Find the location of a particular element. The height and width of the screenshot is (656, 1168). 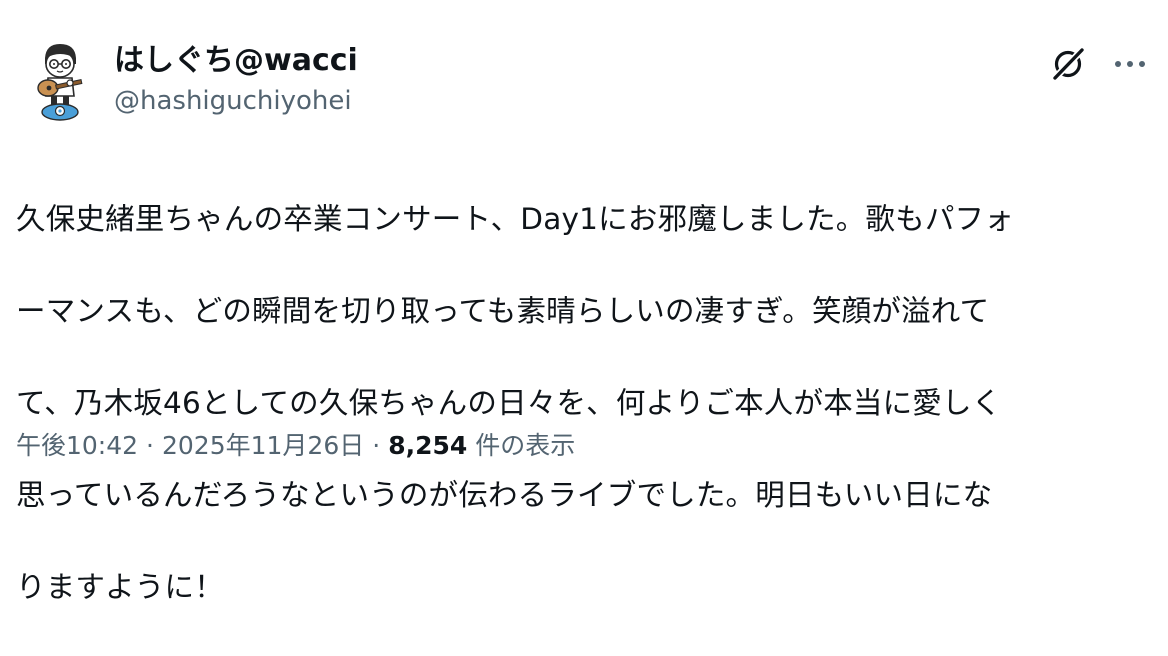

tweet-text-line: て、乃木坂46としての久保ちゃんの日々を、何よりご本人が本当に愛しく is located at coordinates (509, 403).